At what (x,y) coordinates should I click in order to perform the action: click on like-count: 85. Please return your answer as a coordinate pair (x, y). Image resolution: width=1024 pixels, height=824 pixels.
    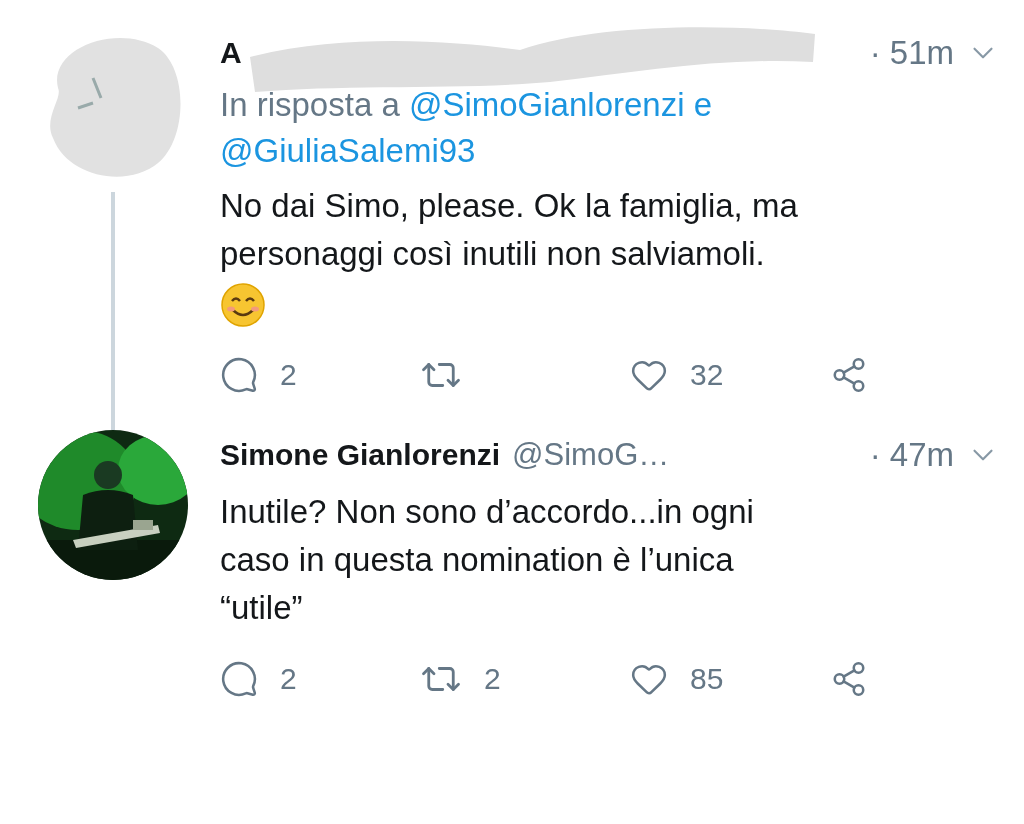
    Looking at the image, I should click on (707, 679).